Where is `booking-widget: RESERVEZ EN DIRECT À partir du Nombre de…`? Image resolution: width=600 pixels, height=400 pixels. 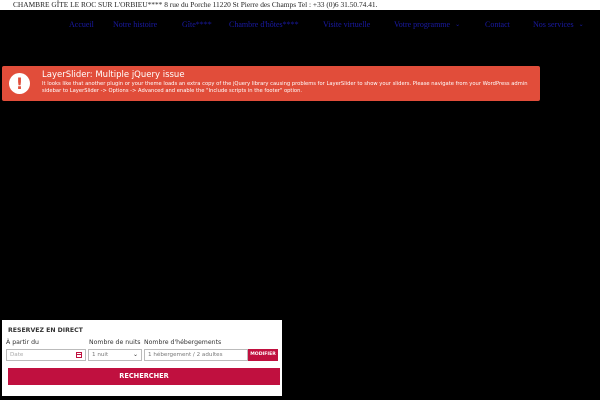 booking-widget: RESERVEZ EN DIRECT À partir du Nombre de… is located at coordinates (142, 358).